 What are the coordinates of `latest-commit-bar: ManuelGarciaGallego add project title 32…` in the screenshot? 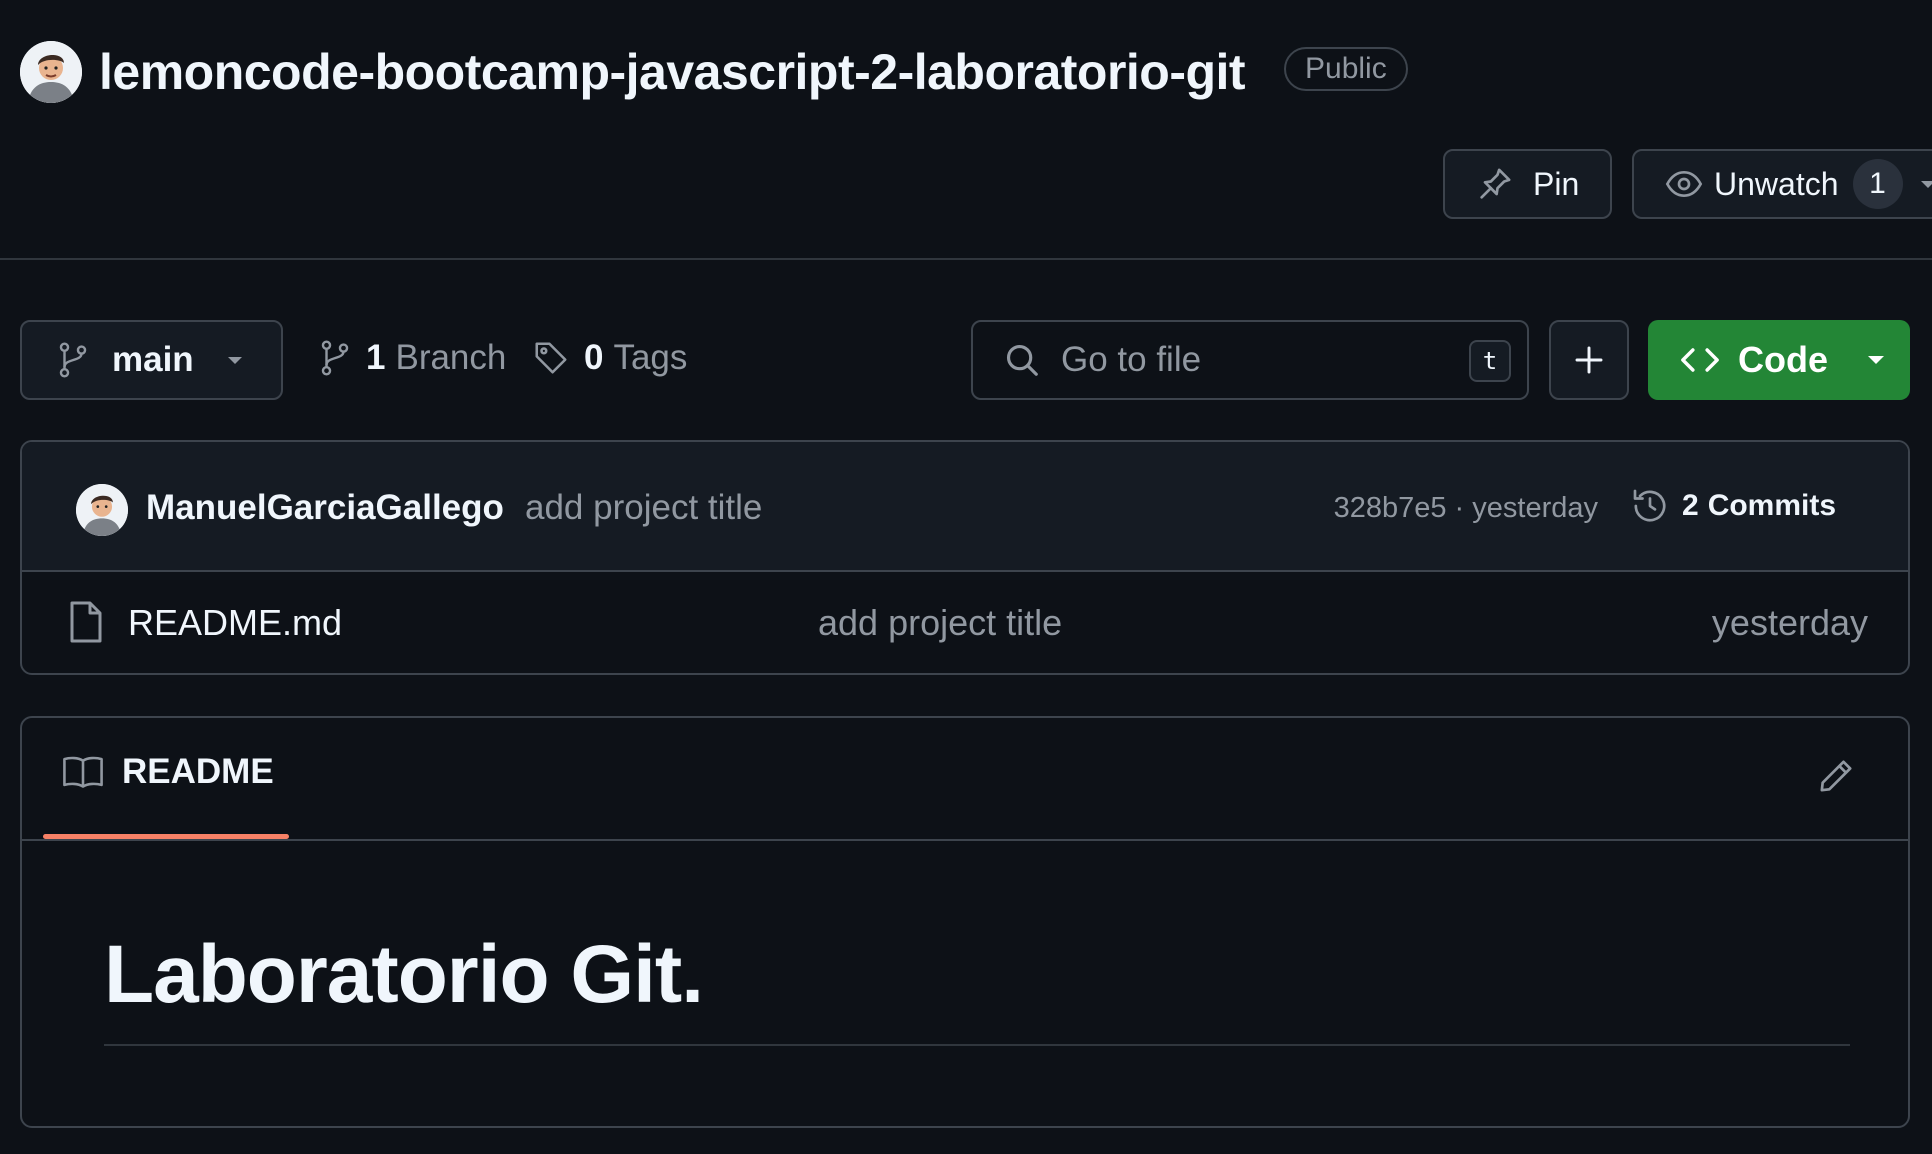 It's located at (965, 507).